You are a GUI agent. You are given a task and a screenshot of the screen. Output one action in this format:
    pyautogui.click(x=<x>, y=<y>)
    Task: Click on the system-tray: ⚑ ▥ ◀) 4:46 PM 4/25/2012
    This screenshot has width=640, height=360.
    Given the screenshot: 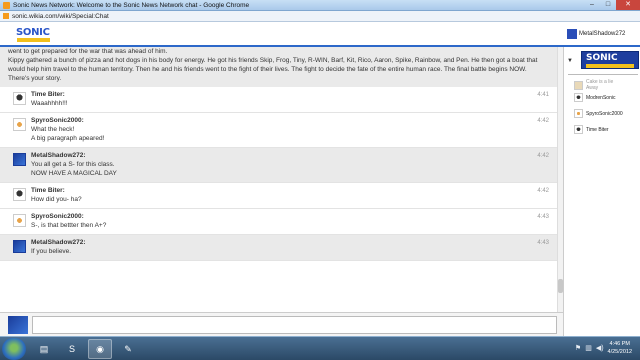 What is the action you would take?
    pyautogui.click(x=603, y=348)
    